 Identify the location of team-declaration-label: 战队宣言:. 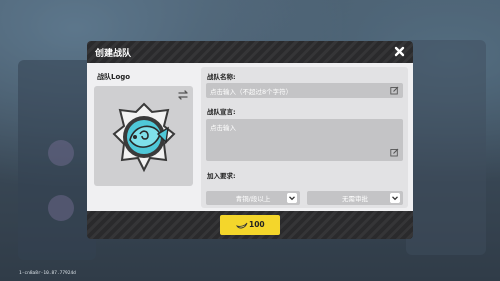
(221, 112).